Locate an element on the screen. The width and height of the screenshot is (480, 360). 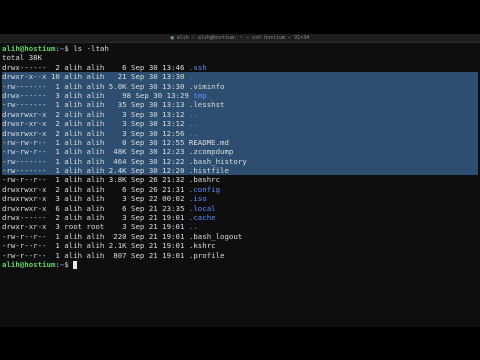
command-line: alih@hostium:~$ ls -ltah is located at coordinates (55, 48).